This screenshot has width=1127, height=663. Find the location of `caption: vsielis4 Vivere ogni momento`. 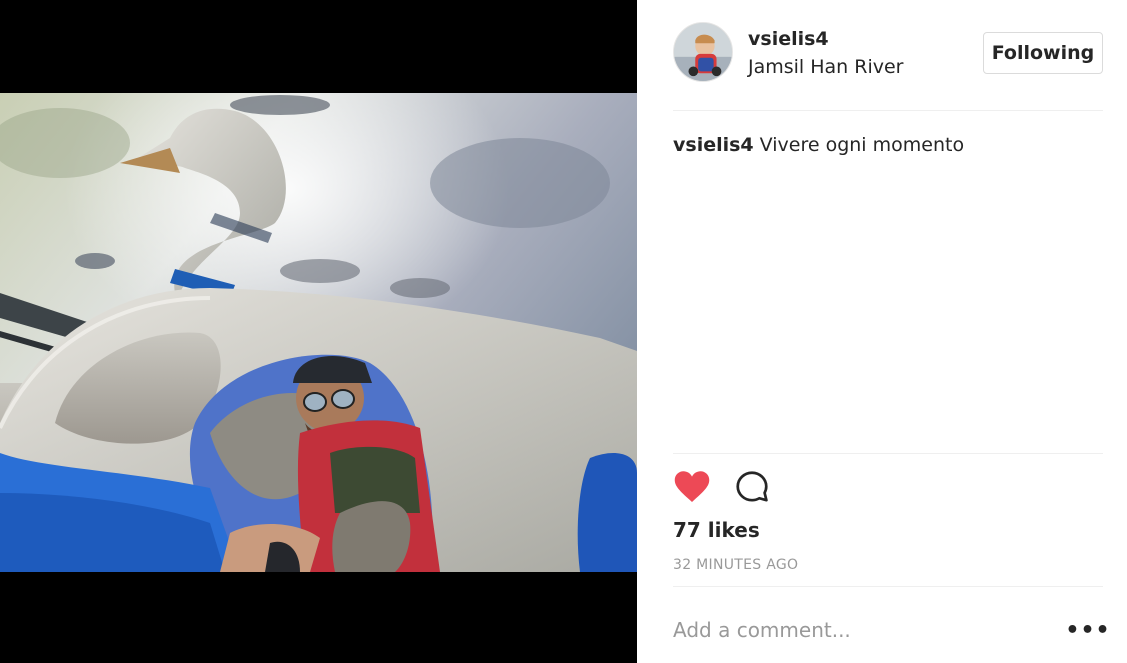

caption: vsielis4 Vivere ogni momento is located at coordinates (888, 145).